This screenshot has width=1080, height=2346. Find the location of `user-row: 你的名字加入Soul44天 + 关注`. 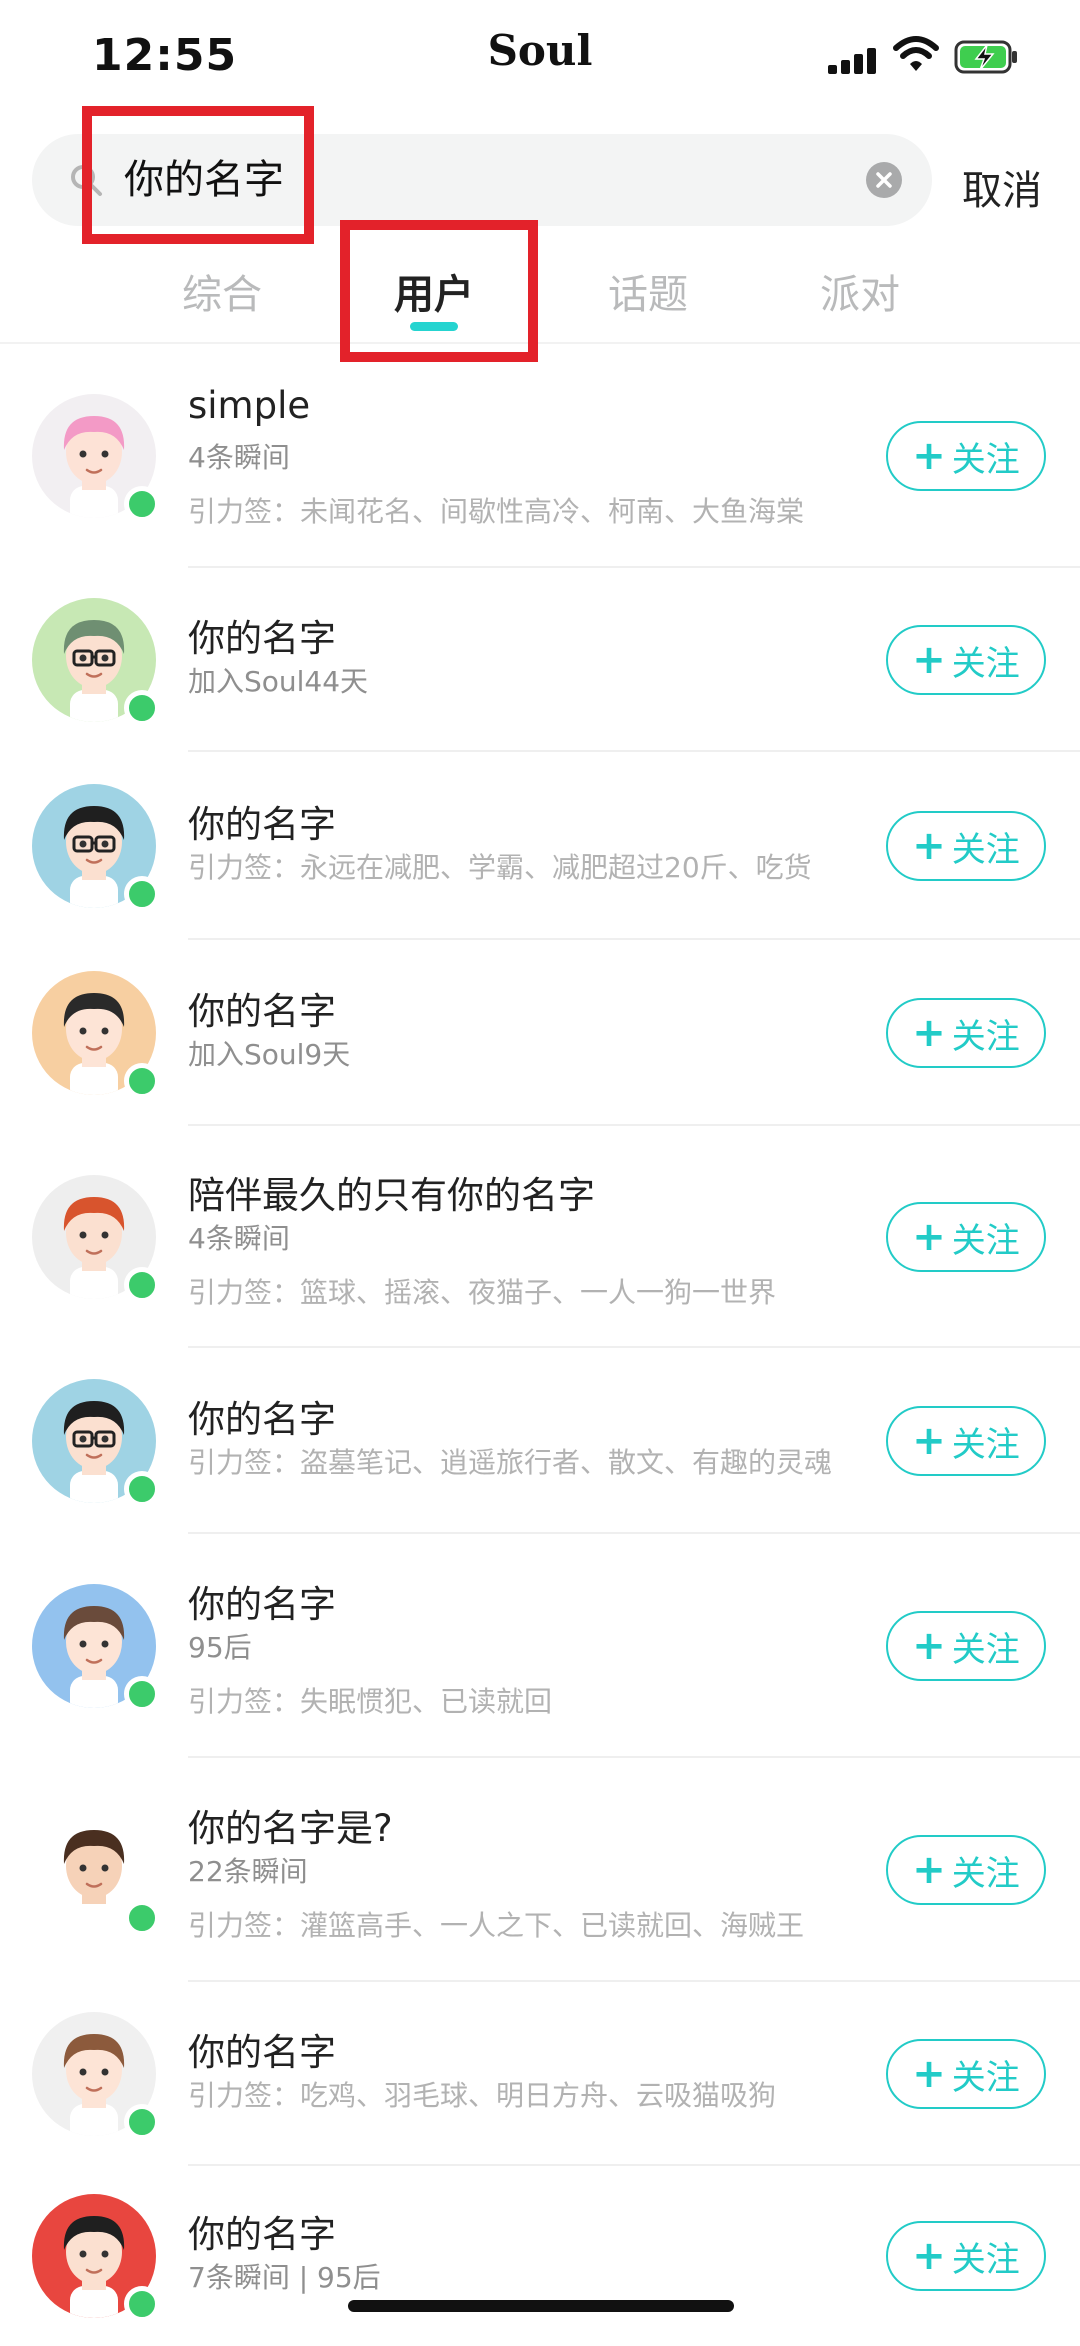

user-row: 你的名字加入Soul44天 + 关注 is located at coordinates (540, 660).